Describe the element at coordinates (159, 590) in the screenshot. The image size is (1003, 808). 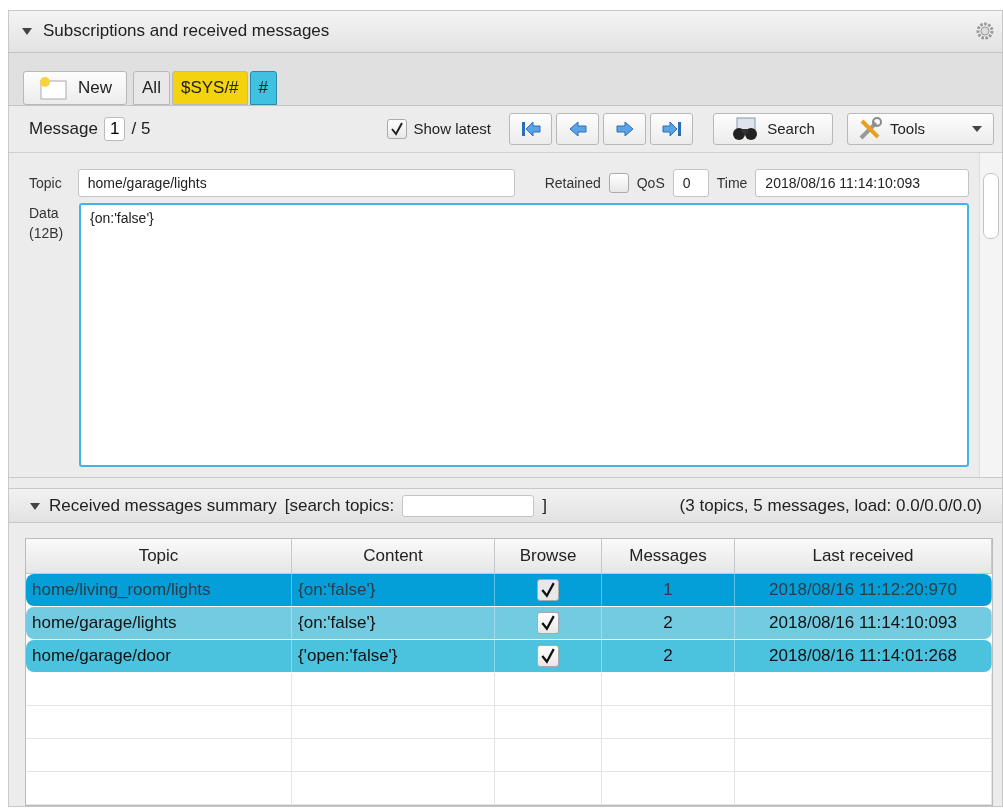
I see `table-cell: home/living_room/lights` at that location.